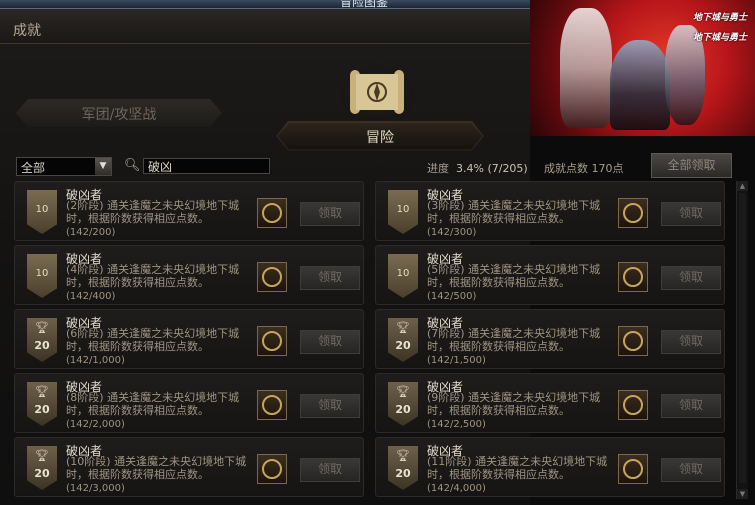 The image size is (755, 505). Describe the element at coordinates (691, 165) in the screenshot. I see `claim-all-button: 全部领取` at that location.